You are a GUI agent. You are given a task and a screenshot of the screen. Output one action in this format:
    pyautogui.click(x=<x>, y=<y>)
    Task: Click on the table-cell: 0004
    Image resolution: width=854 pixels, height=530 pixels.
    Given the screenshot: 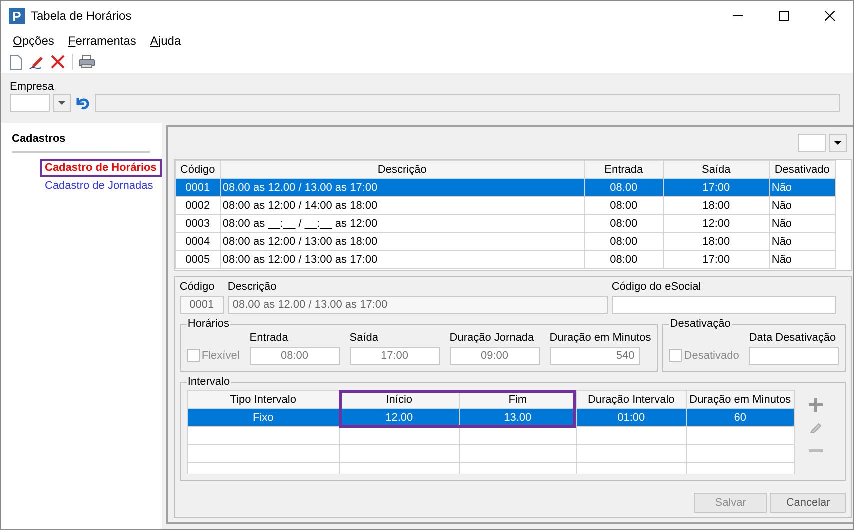 What is the action you would take?
    pyautogui.click(x=197, y=241)
    